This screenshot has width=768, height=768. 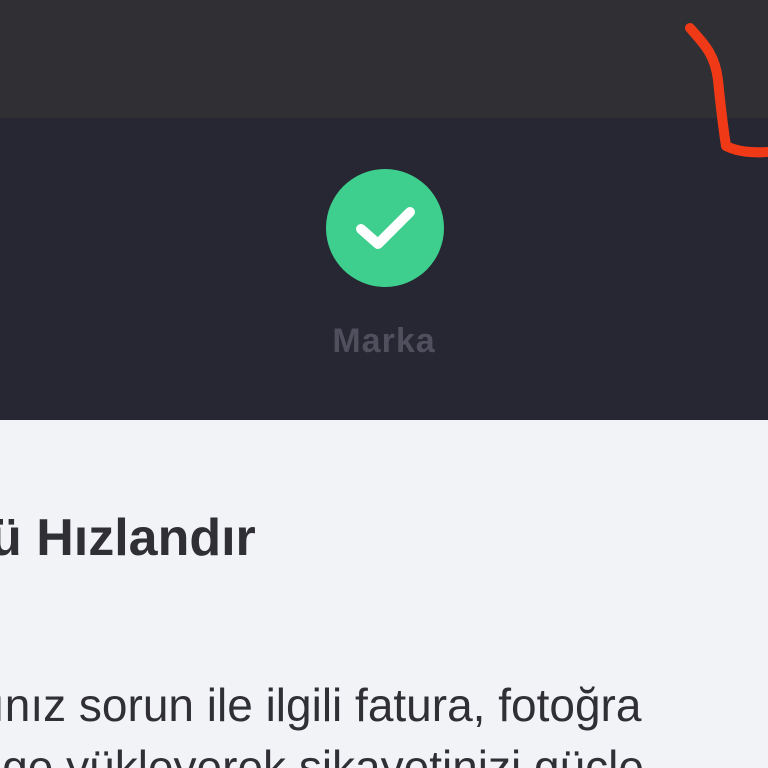 What do you see at coordinates (321, 705) in the screenshot?
I see `description-line-1: ınız sorun ile ilgili fatura, fotoğra` at bounding box center [321, 705].